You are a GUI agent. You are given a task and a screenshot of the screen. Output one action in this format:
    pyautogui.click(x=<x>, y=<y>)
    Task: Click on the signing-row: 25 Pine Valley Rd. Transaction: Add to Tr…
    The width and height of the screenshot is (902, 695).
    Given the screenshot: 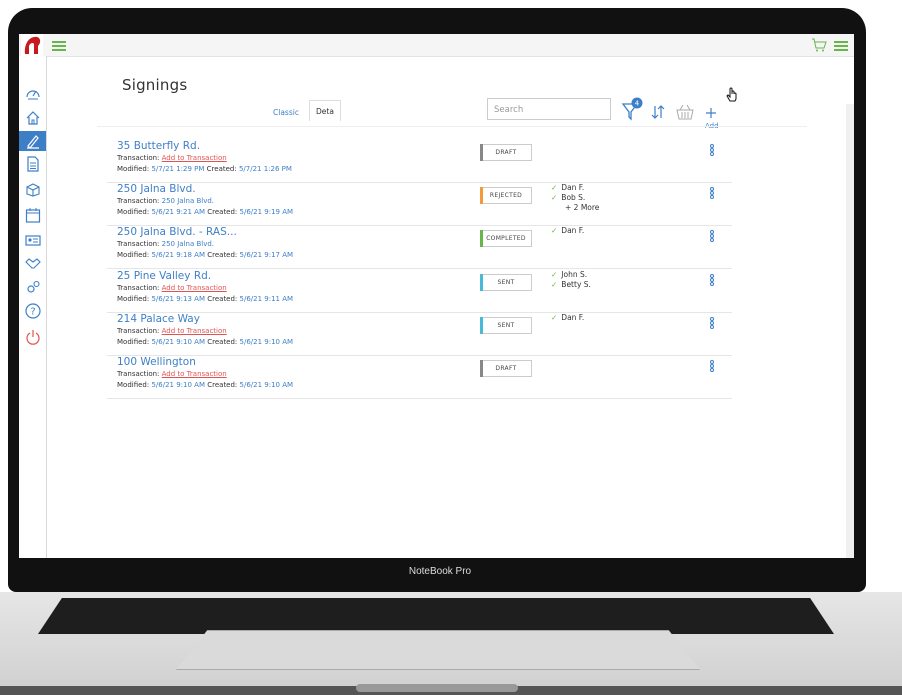 What is the action you would take?
    pyautogui.click(x=419, y=290)
    